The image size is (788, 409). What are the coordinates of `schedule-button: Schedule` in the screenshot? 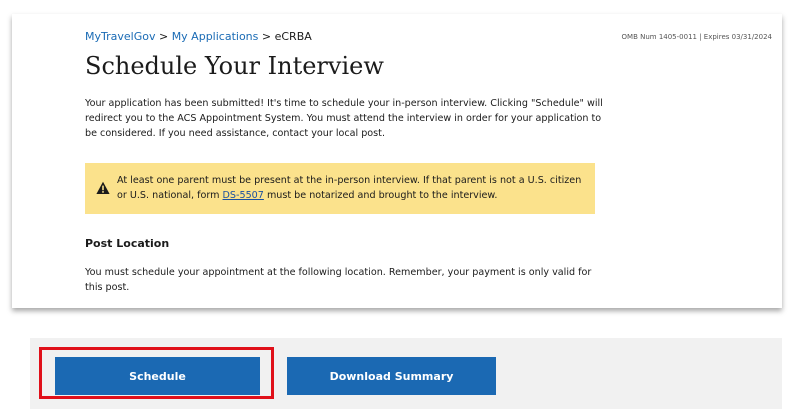 It's located at (157, 376).